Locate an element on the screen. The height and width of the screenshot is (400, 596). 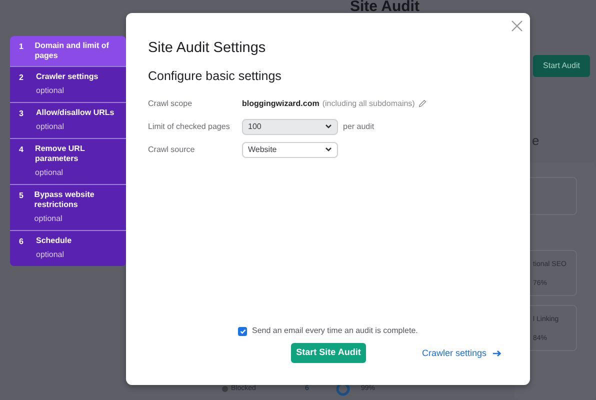
step-item: 2 Crawler settings optional is located at coordinates (68, 85).